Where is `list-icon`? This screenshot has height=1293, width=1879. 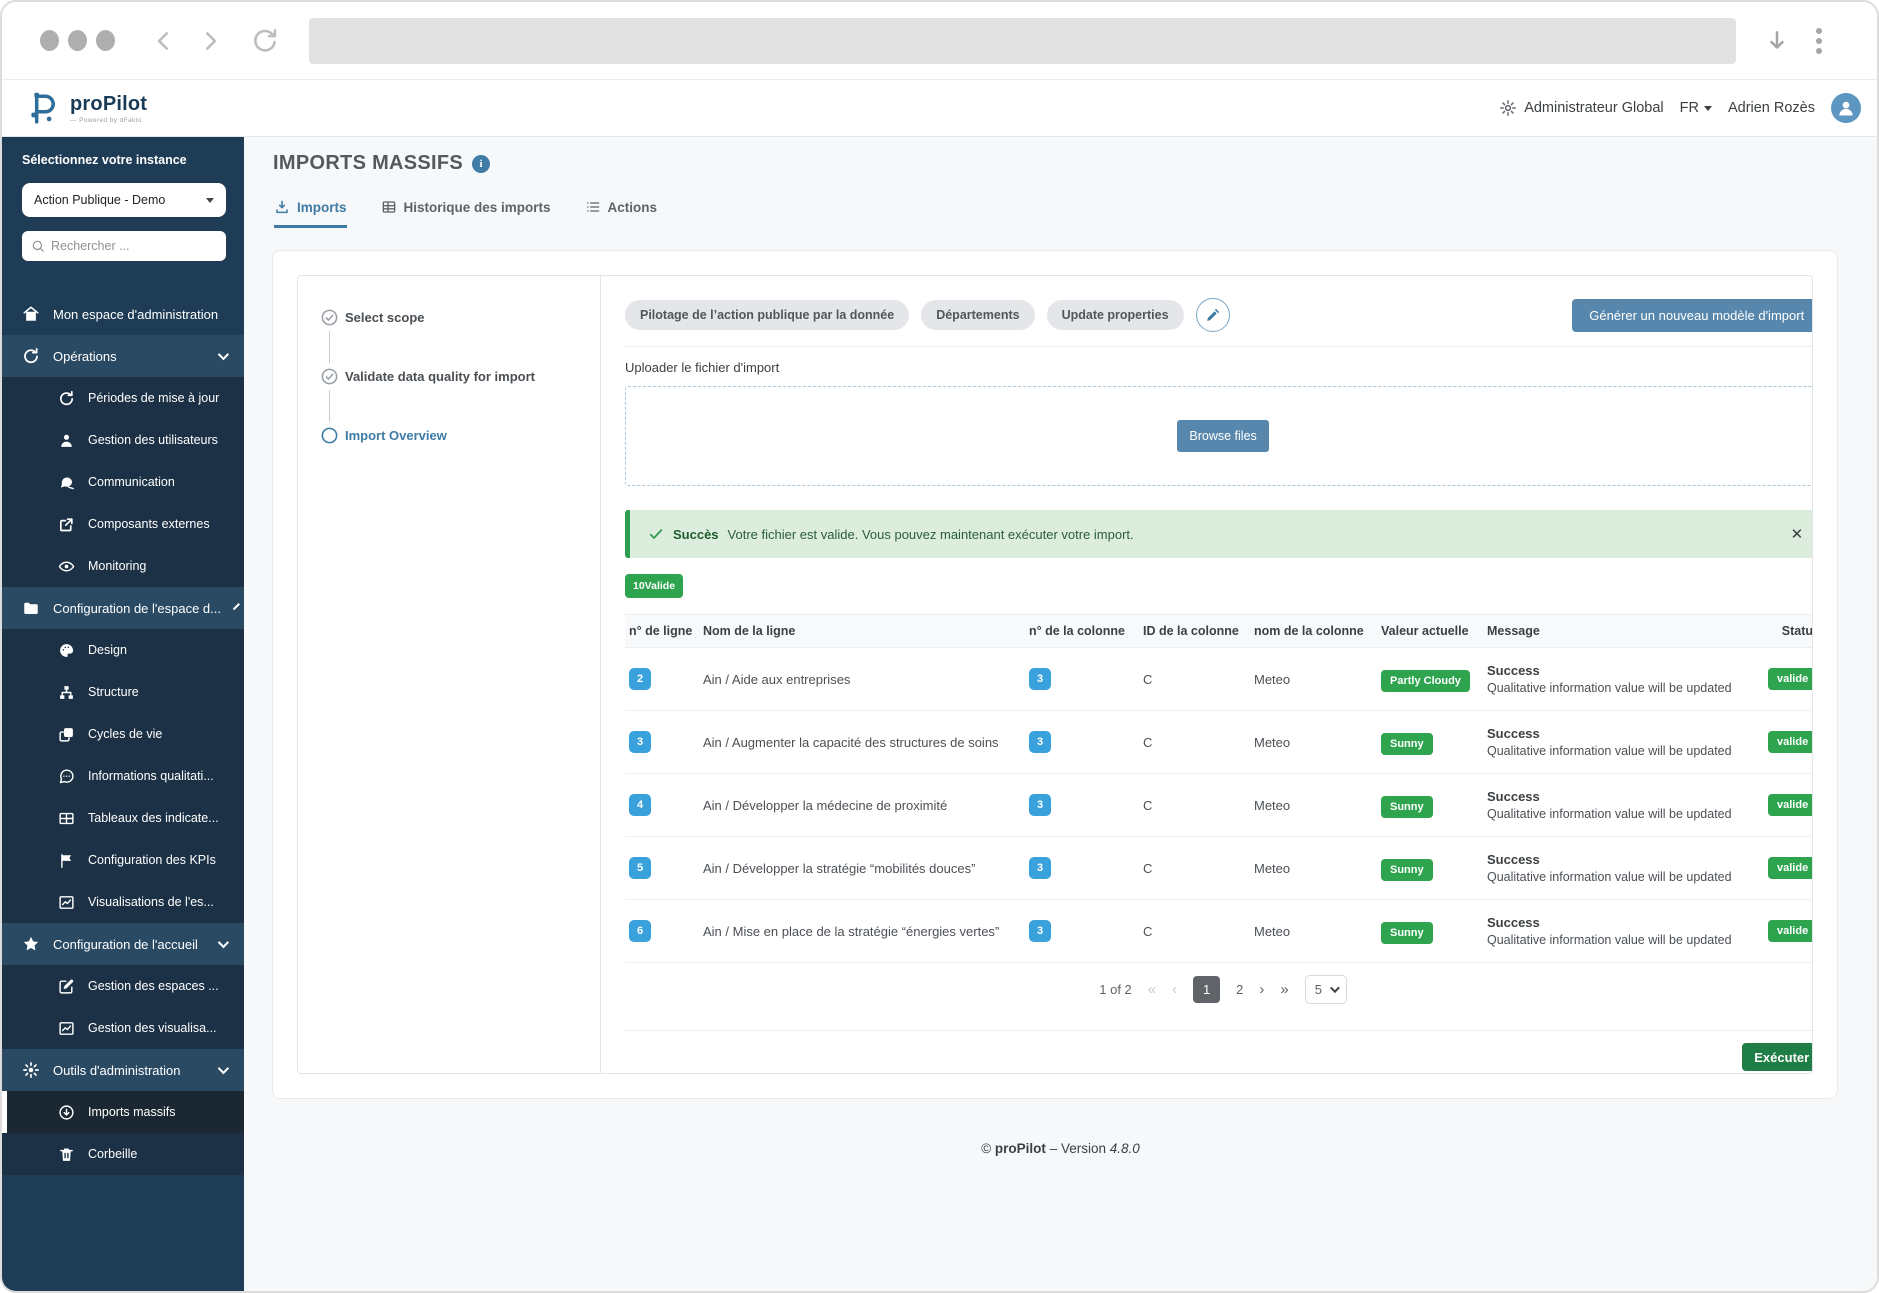 list-icon is located at coordinates (593, 207).